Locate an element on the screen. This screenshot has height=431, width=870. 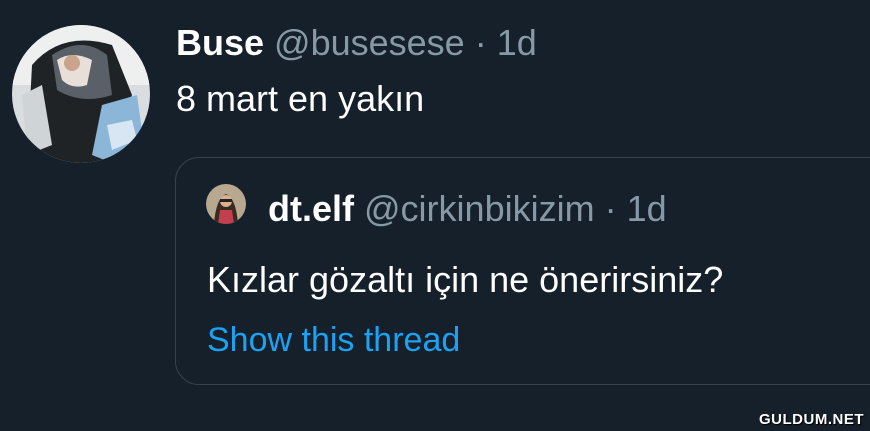
show-thread-link: Show this thread is located at coordinates (333, 340).